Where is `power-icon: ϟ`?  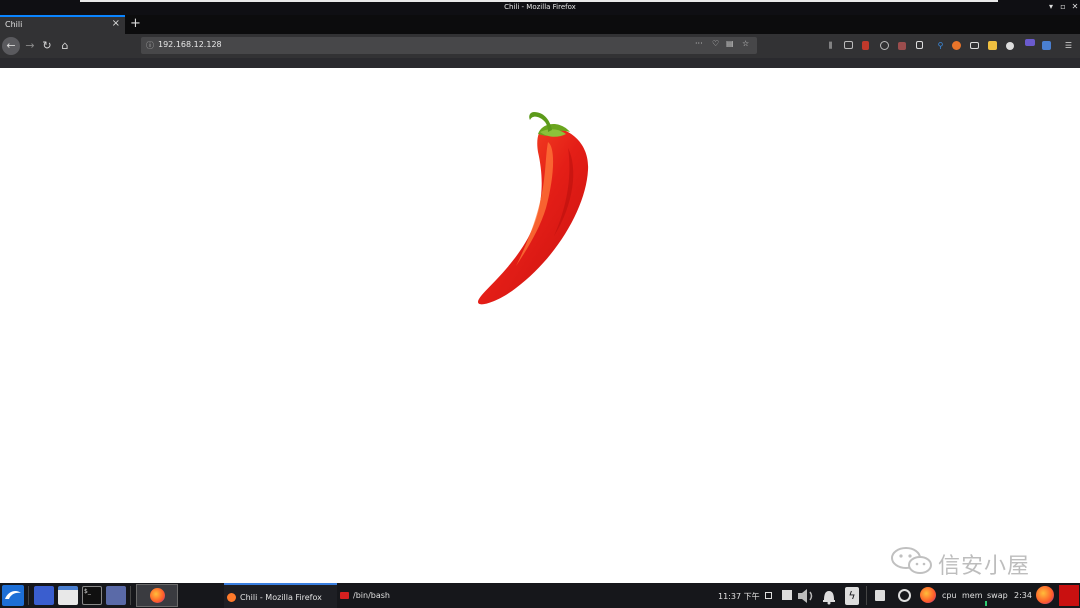
power-icon: ϟ is located at coordinates (852, 596).